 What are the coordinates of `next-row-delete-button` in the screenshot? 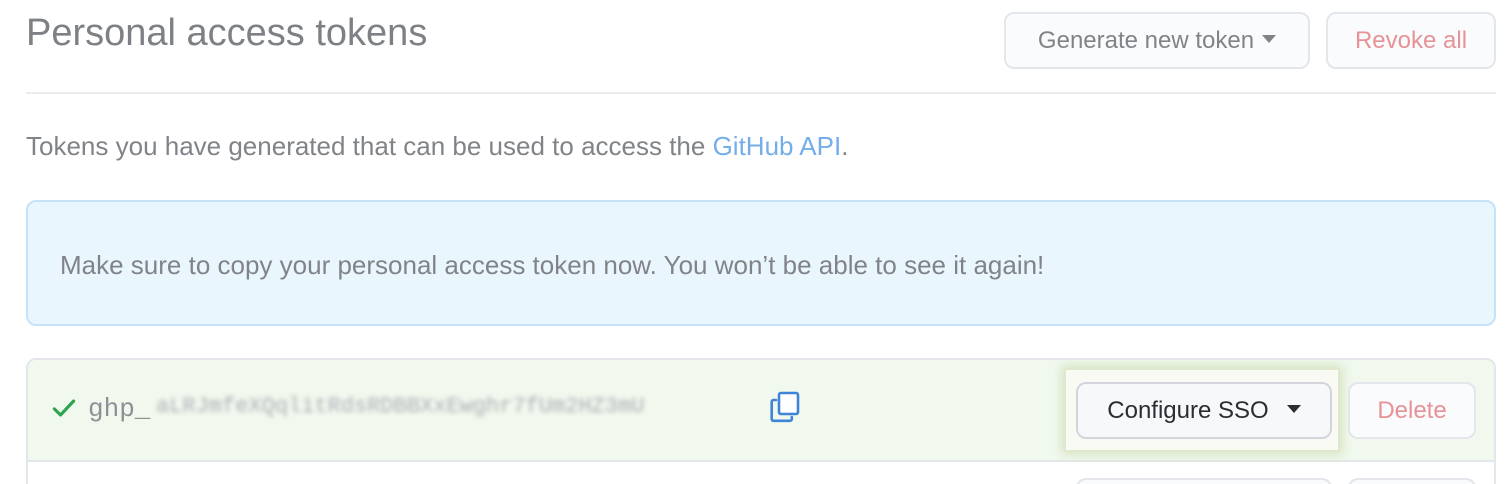 It's located at (1412, 481).